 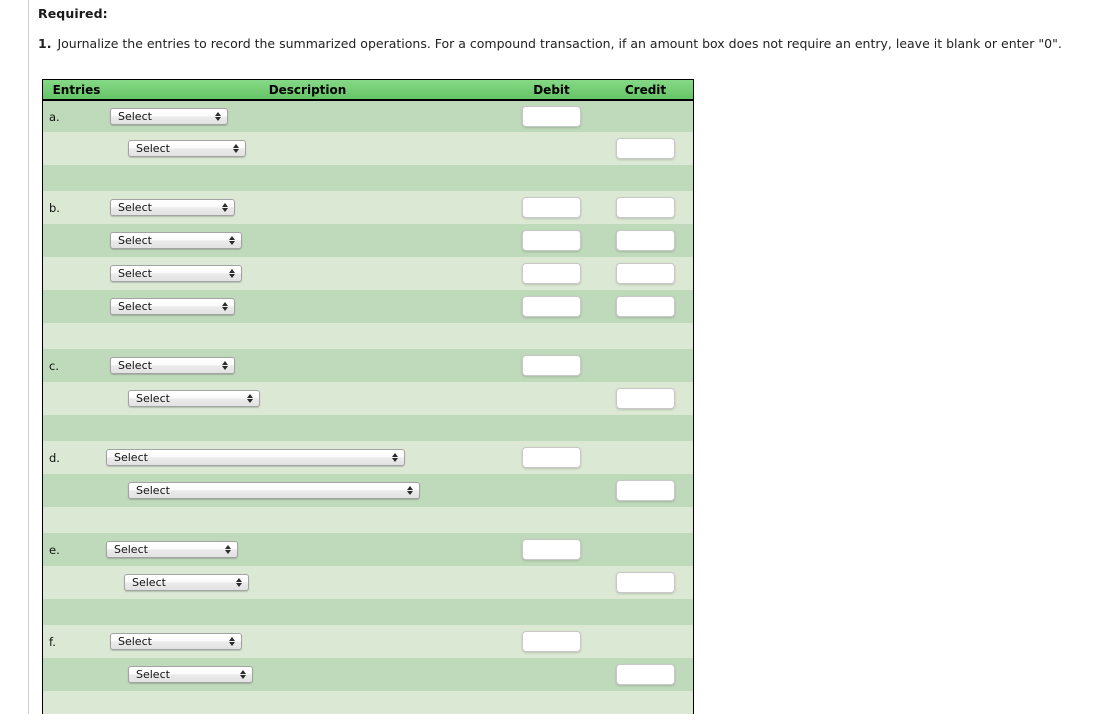 I want to click on column-header-description: Description, so click(x=307, y=89).